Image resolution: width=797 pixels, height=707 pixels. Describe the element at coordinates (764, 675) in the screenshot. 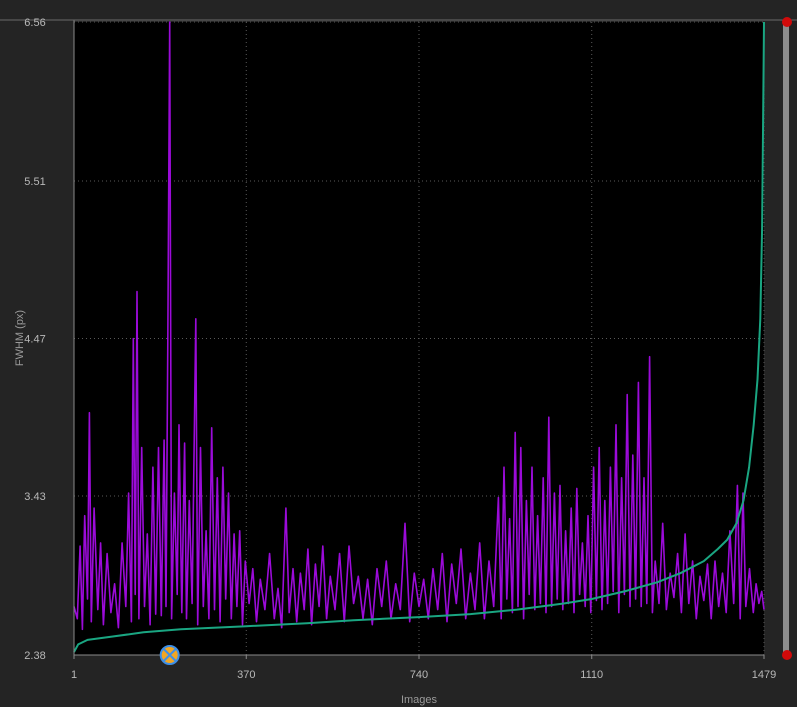

I see `x-tick-label: 1479` at that location.